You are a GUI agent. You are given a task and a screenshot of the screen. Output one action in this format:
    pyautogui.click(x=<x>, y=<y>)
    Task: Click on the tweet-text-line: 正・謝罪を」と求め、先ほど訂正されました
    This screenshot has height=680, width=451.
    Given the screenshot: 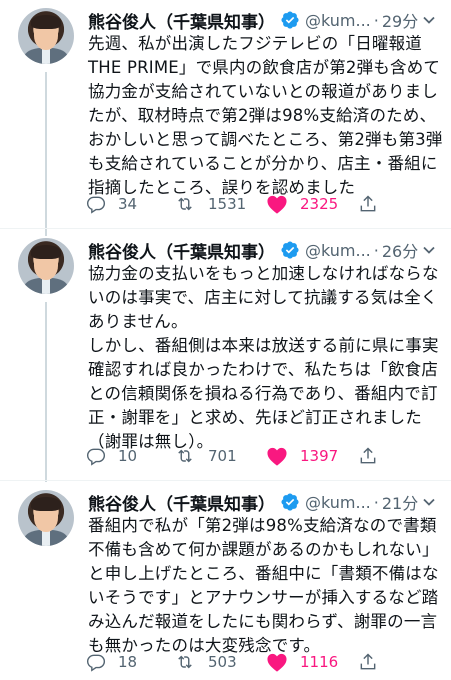 What is the action you would take?
    pyautogui.click(x=255, y=417)
    